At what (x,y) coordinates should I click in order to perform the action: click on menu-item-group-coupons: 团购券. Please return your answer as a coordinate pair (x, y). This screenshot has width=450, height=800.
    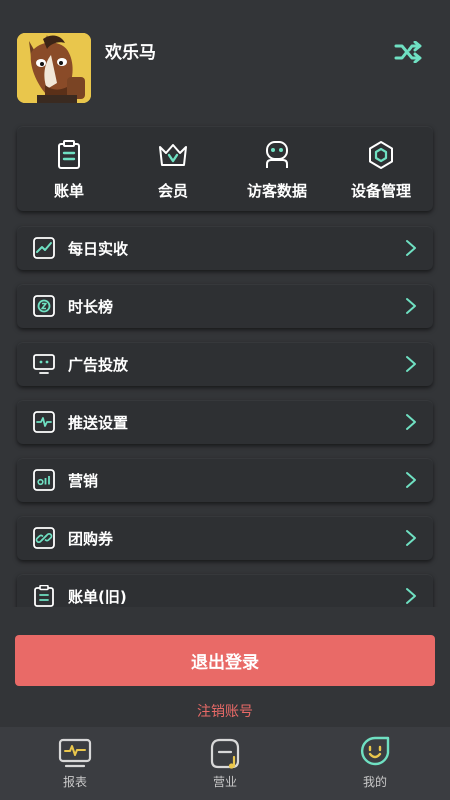
    Looking at the image, I should click on (225, 538).